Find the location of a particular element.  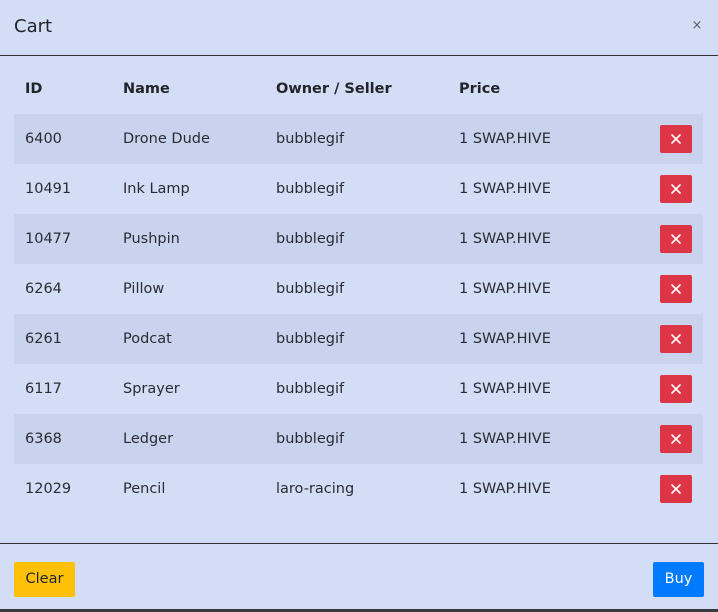

table-row: 6368 Ledger bubblegif 1 SWAP.HIVE is located at coordinates (358, 439).